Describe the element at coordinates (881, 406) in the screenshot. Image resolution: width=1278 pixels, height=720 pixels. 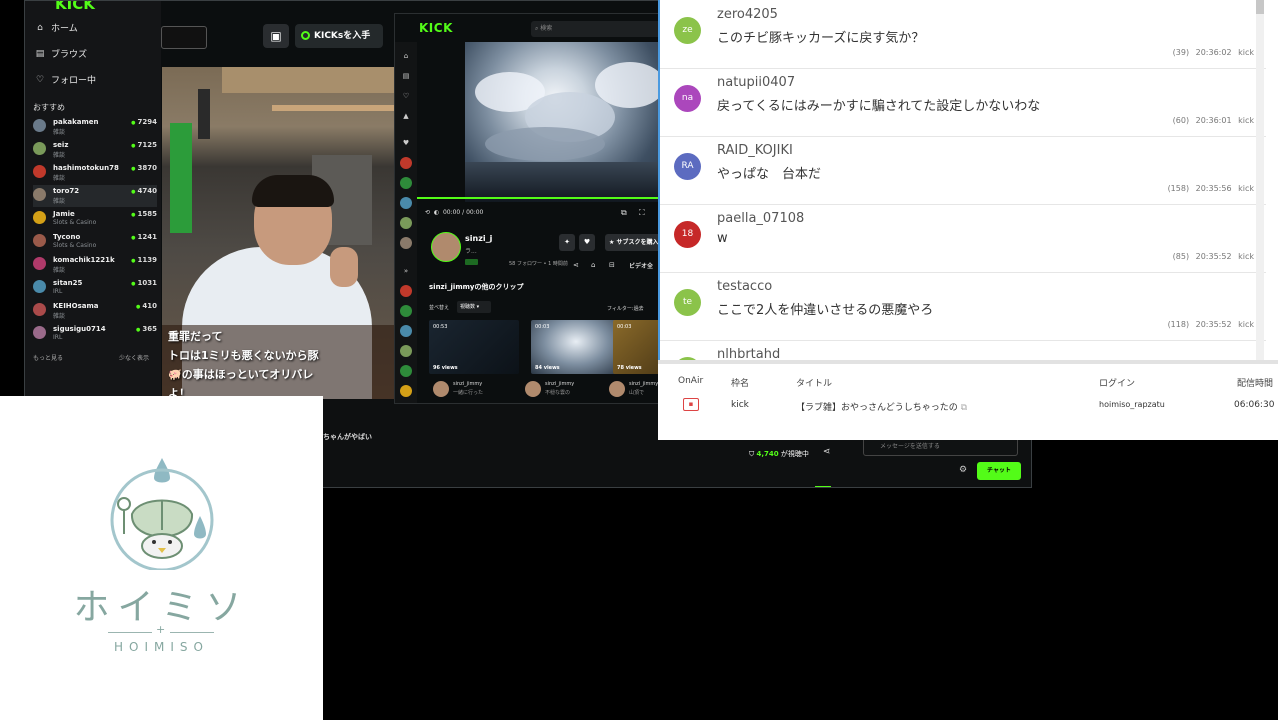
I see `row-title: 【ラブ雑】おやっさんどうしちゃったの ⧉` at that location.